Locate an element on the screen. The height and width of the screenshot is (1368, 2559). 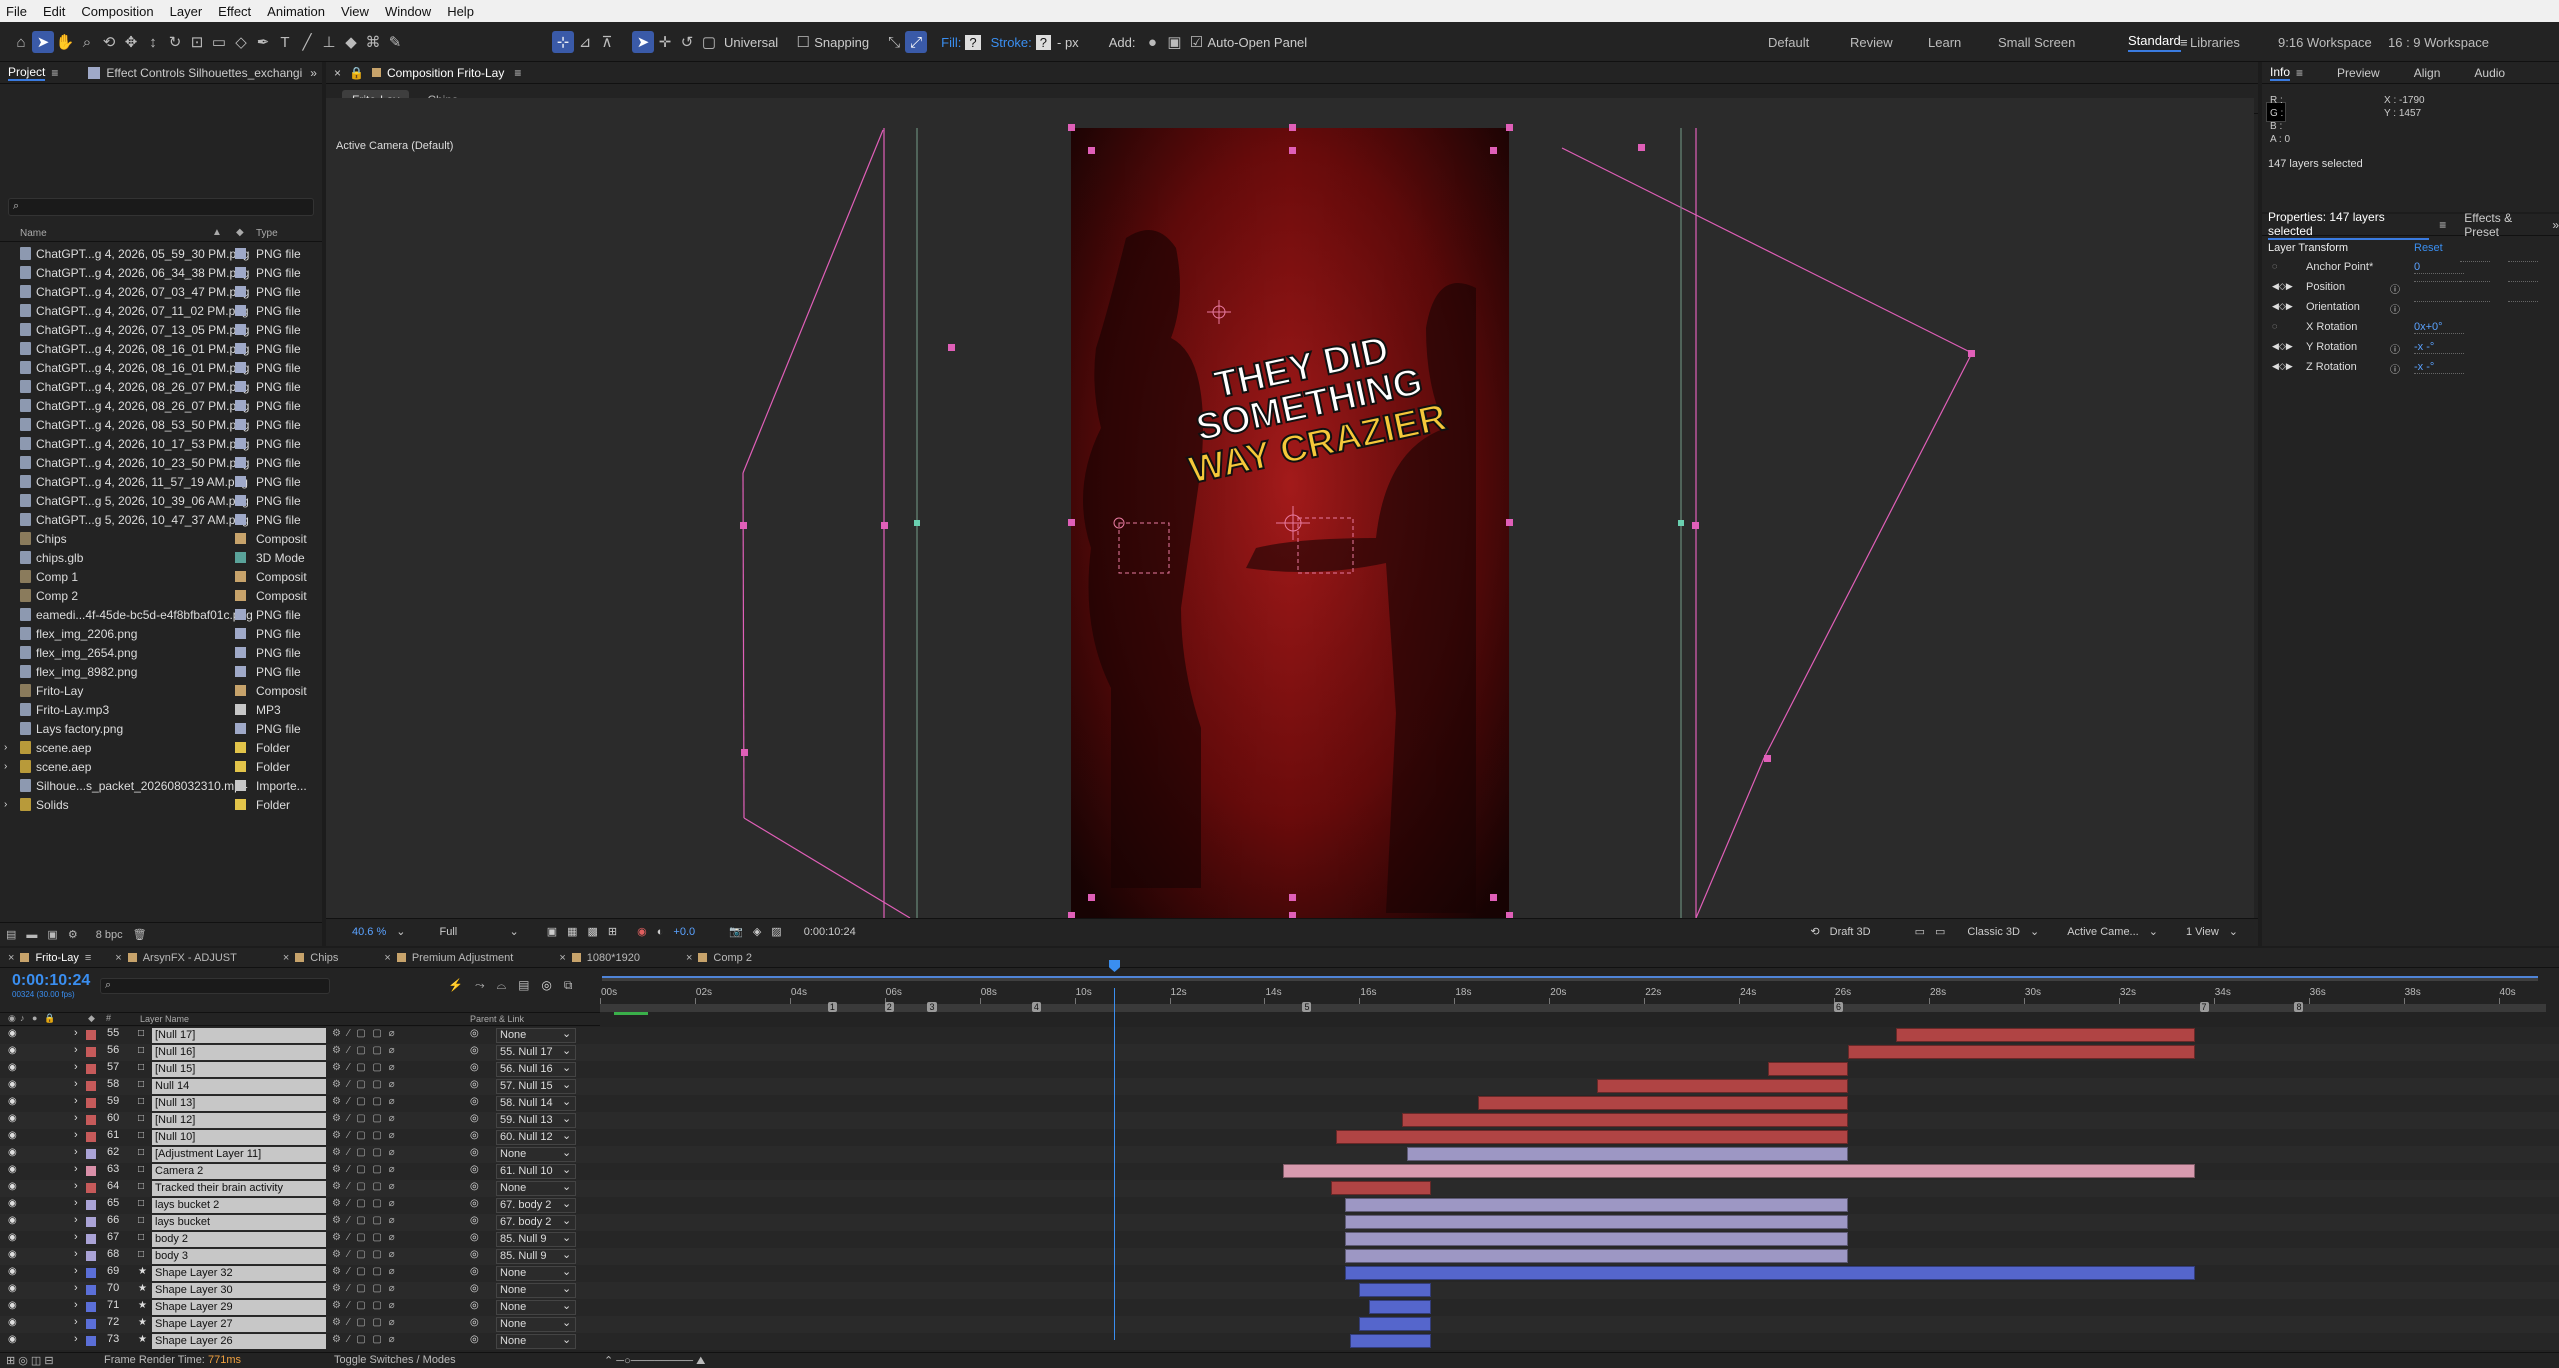
menu-effect: Effect is located at coordinates (234, 11).